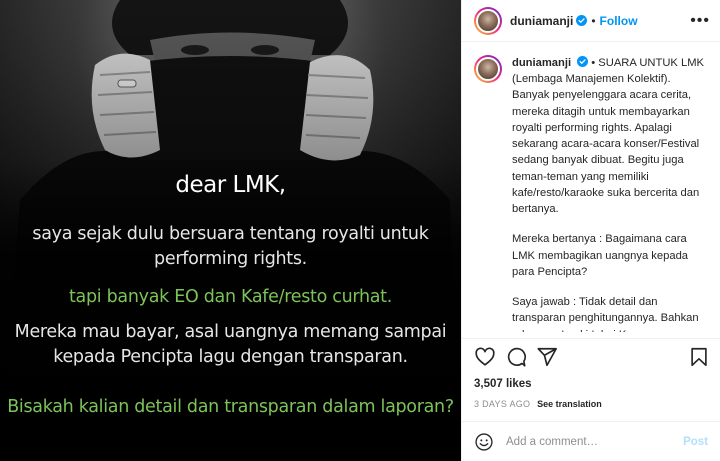 The width and height of the screenshot is (720, 461). I want to click on comment-bar: Post, so click(591, 441).